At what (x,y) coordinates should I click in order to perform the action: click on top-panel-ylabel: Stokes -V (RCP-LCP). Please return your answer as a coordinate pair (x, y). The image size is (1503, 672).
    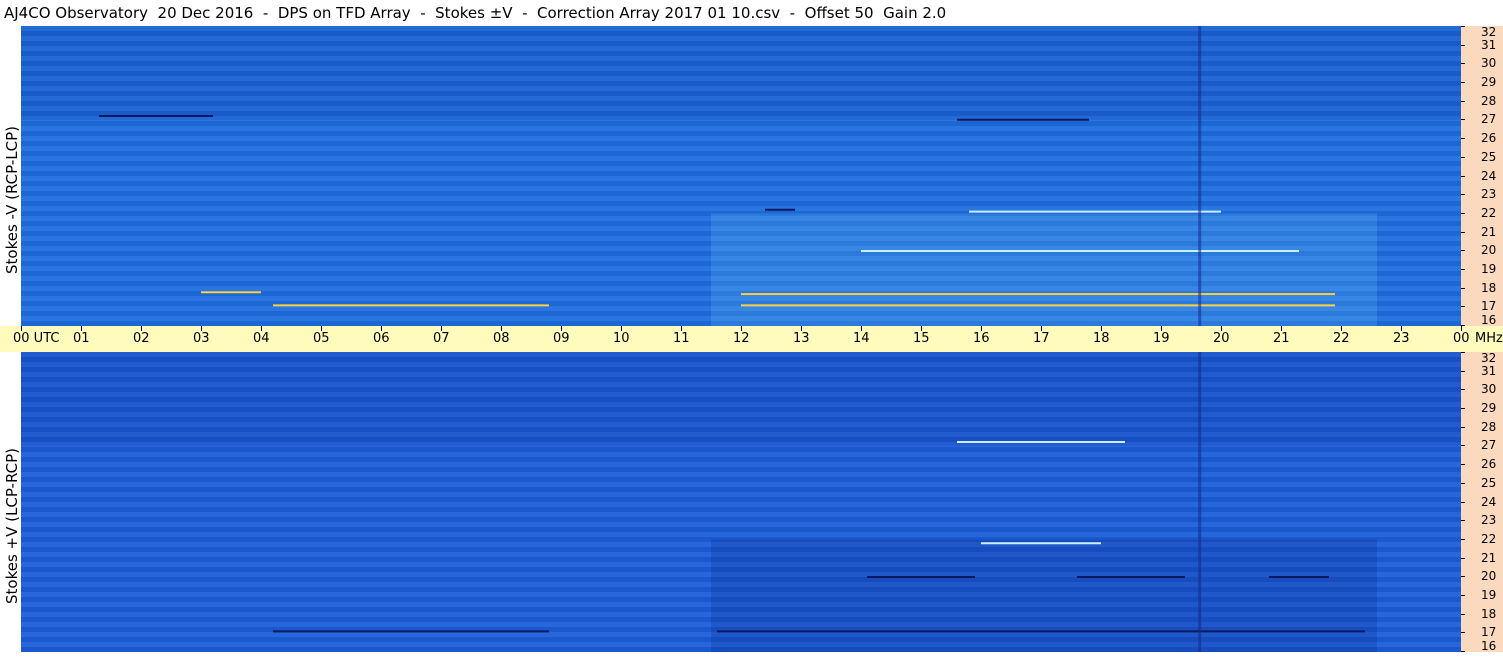
    Looking at the image, I should click on (12, 200).